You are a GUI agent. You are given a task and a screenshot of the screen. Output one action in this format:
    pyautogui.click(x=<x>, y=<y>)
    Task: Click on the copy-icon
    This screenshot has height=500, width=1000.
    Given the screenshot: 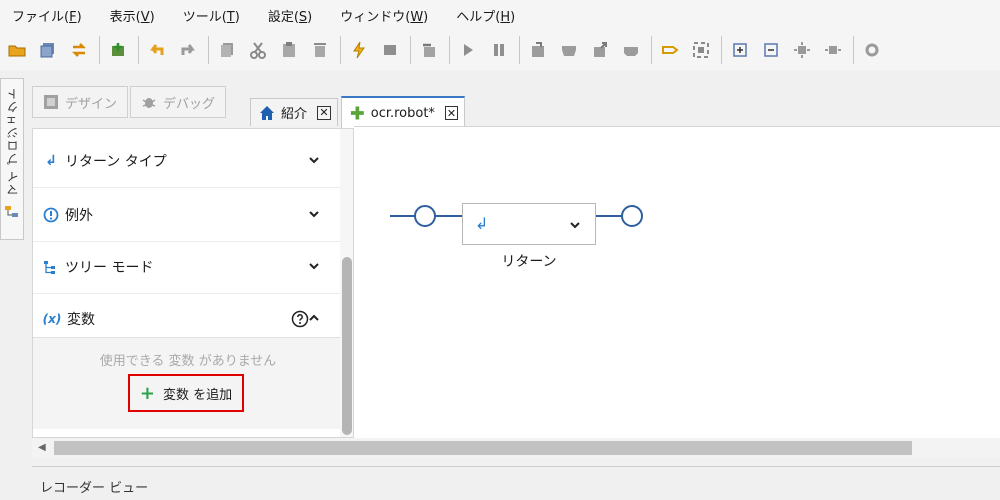 What is the action you would take?
    pyautogui.click(x=227, y=50)
    